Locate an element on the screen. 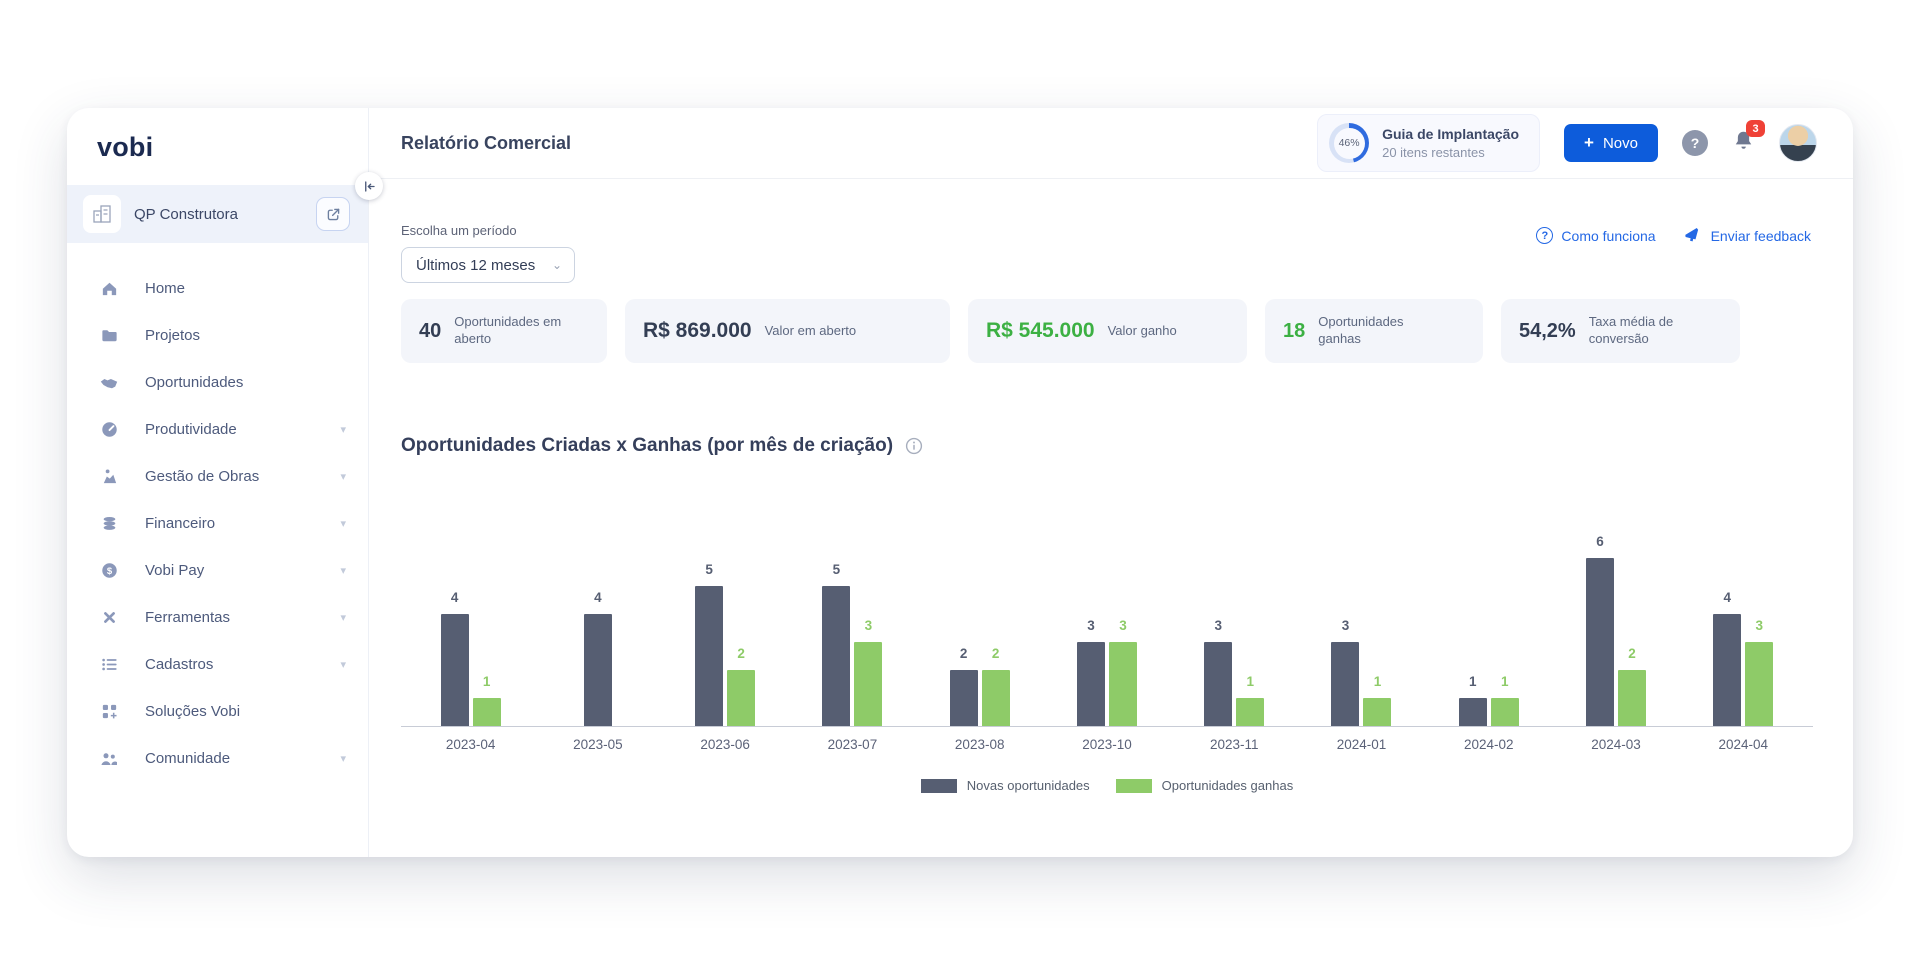  kpi-card-oportunidades-ganhas: 18 Oportunidades ganhas is located at coordinates (1374, 331).